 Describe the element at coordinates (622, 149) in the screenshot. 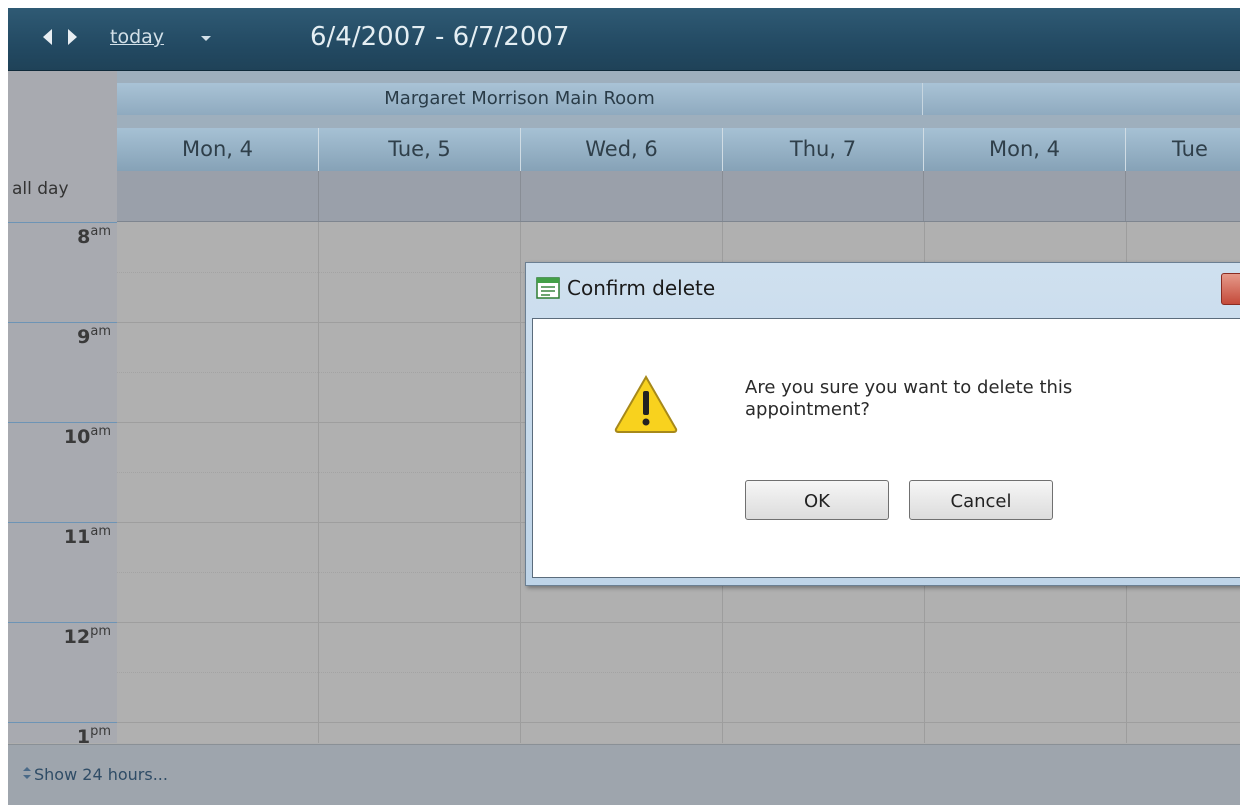

I see `day-header: Wed, 6` at that location.